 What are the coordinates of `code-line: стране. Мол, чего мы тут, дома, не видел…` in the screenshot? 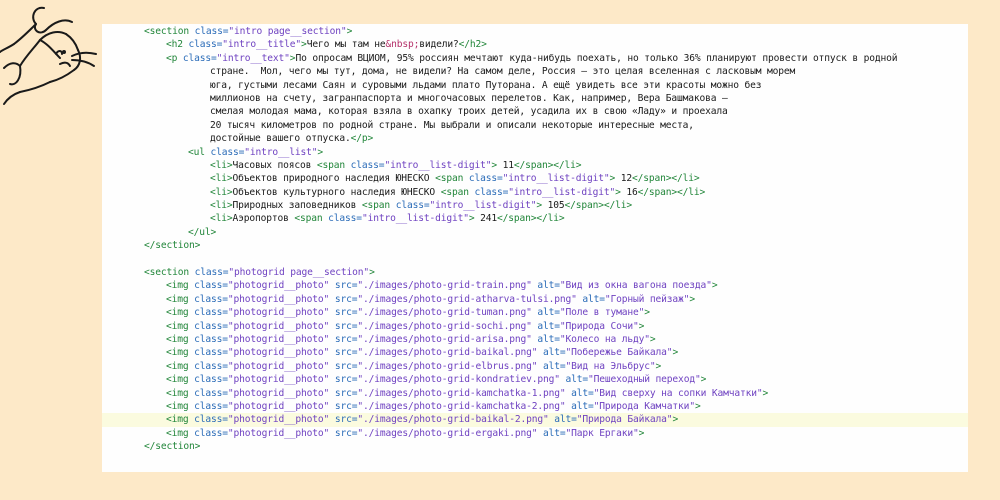 It's located at (535, 71).